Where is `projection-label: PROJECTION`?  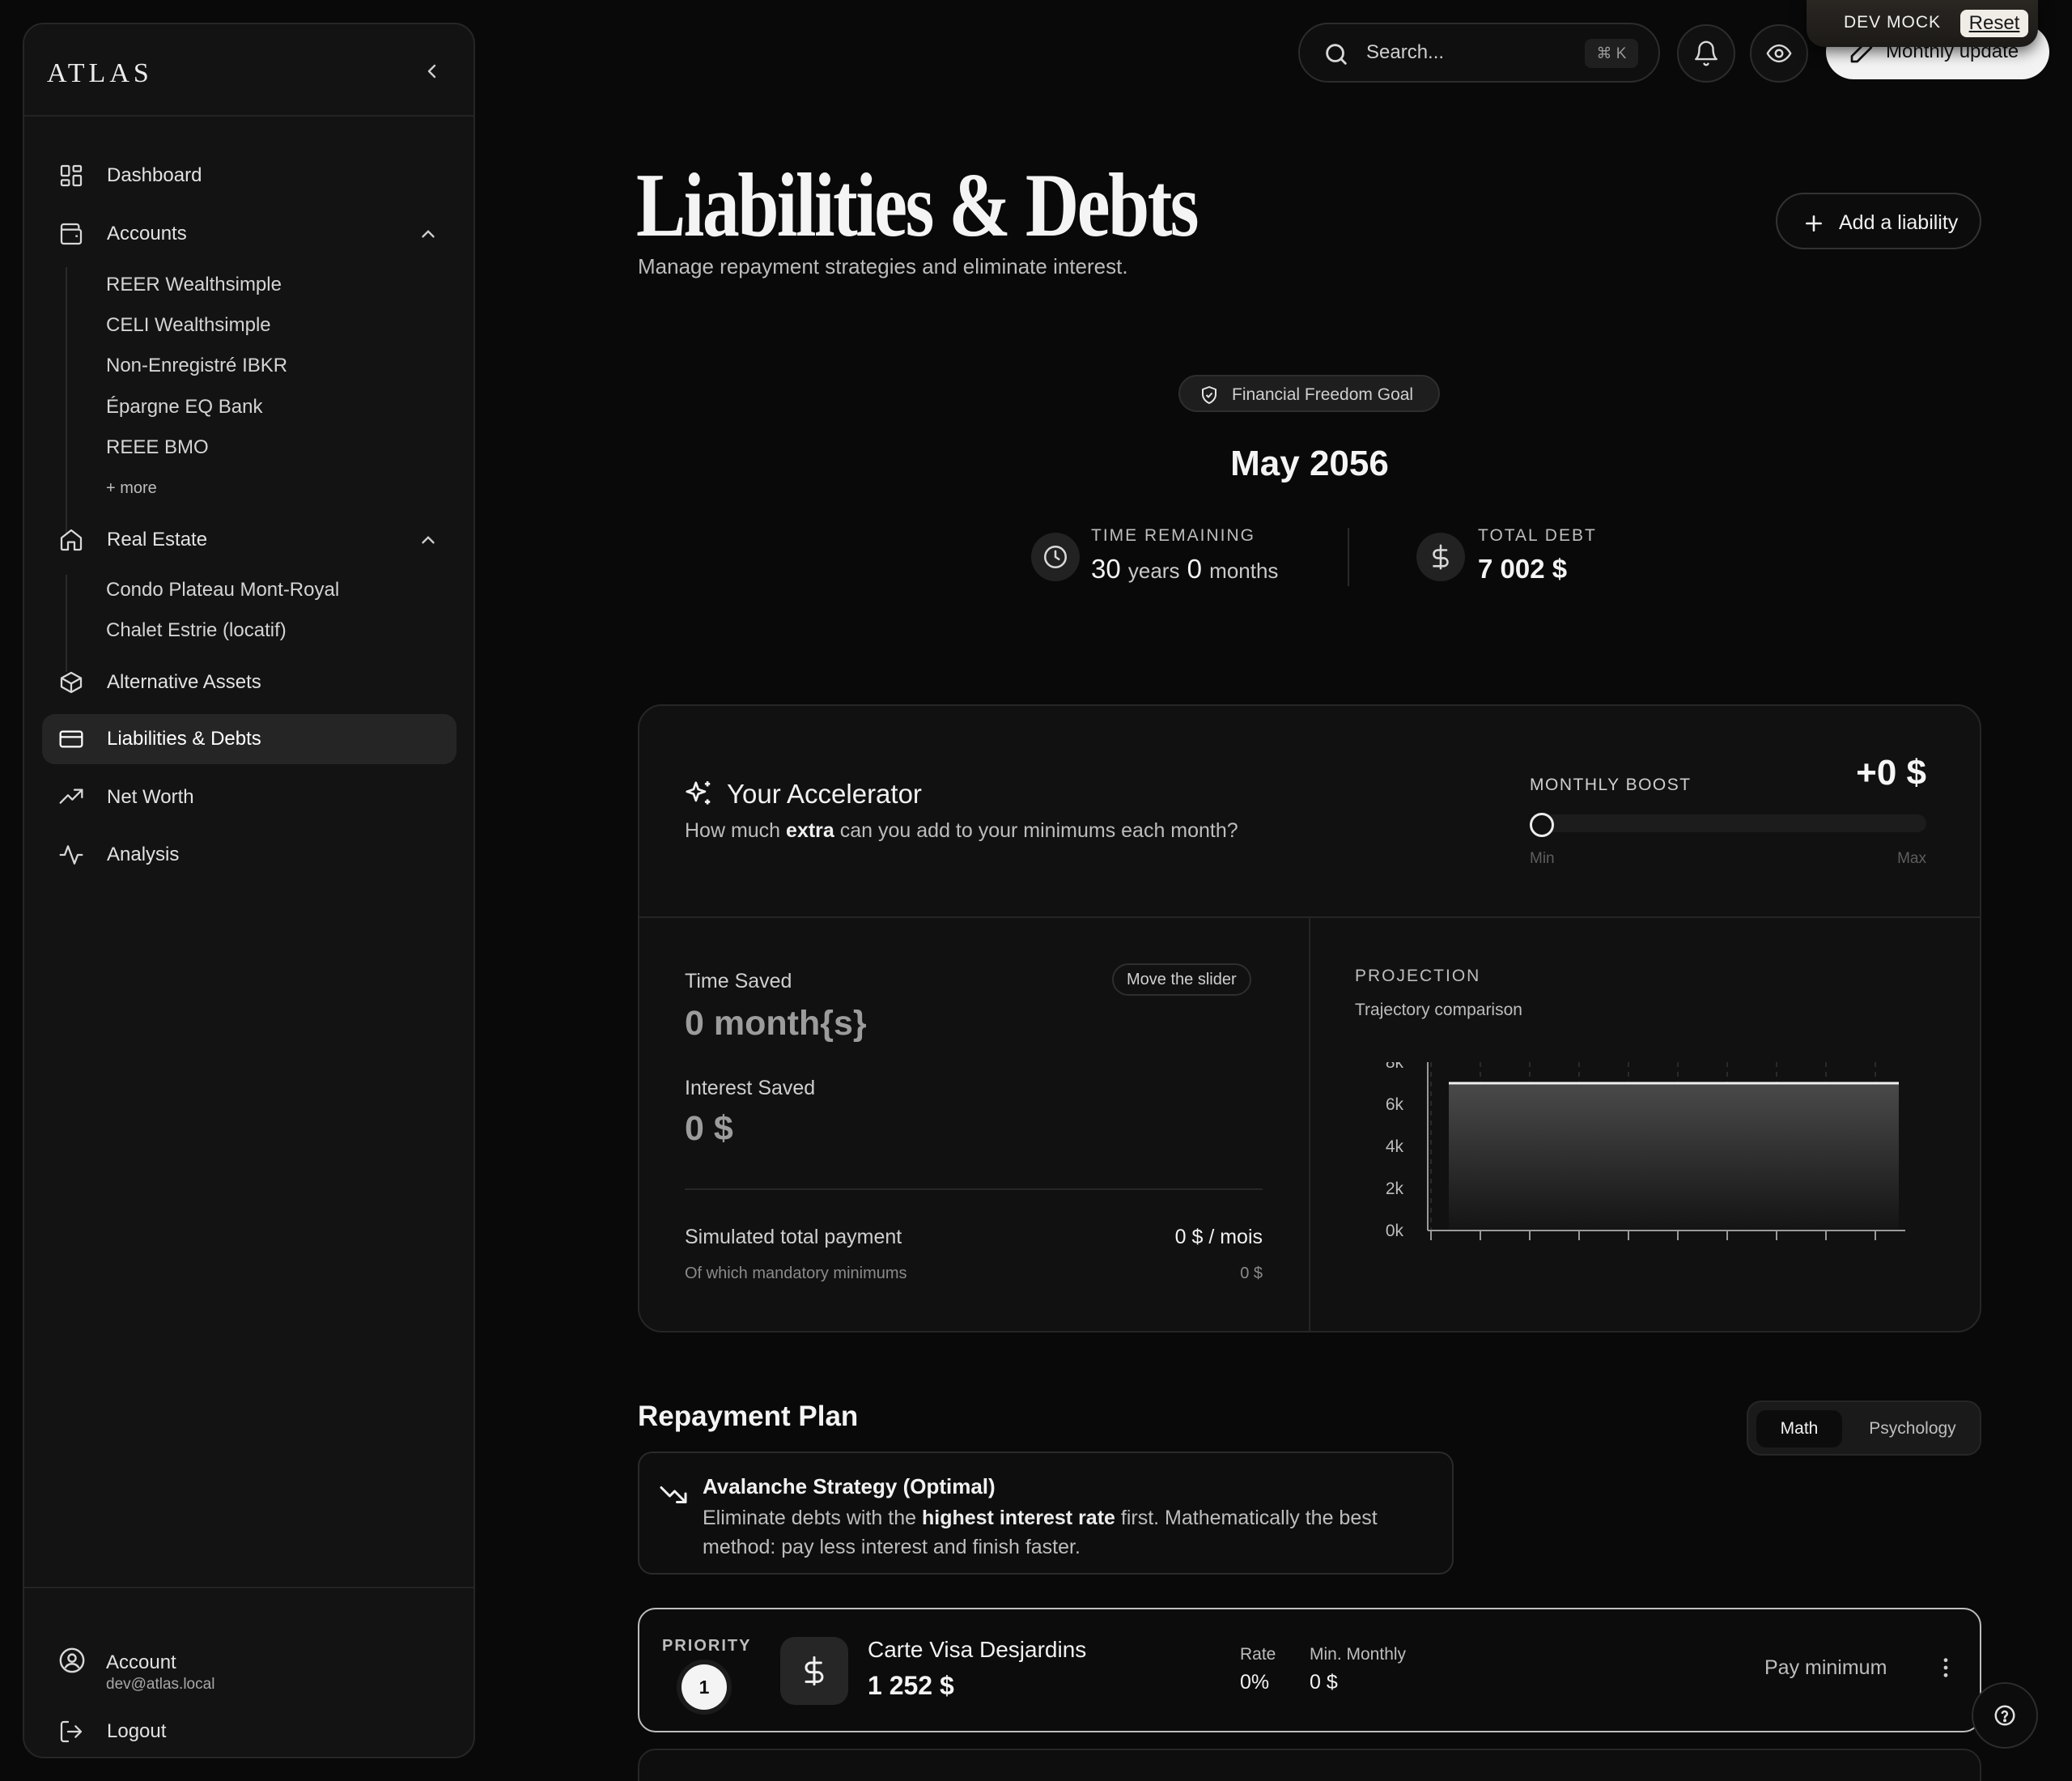 projection-label: PROJECTION is located at coordinates (1418, 976).